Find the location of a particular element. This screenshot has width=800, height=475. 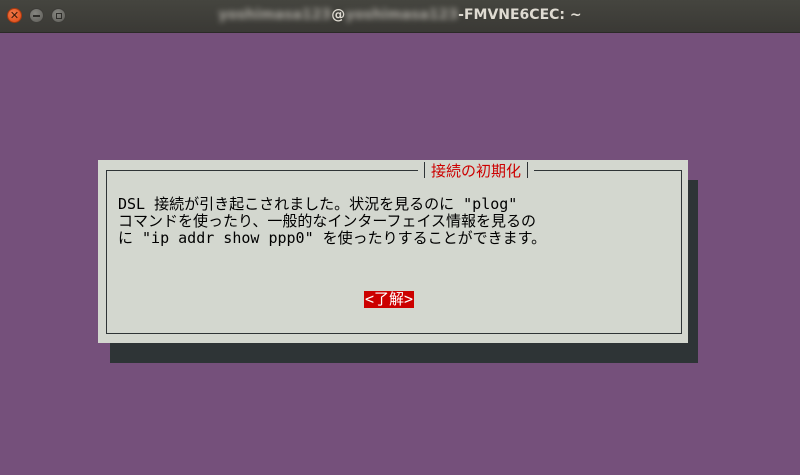

message-line: コマンドを使ったり、一般的なインターフェイス情報を見るの is located at coordinates (327, 221).